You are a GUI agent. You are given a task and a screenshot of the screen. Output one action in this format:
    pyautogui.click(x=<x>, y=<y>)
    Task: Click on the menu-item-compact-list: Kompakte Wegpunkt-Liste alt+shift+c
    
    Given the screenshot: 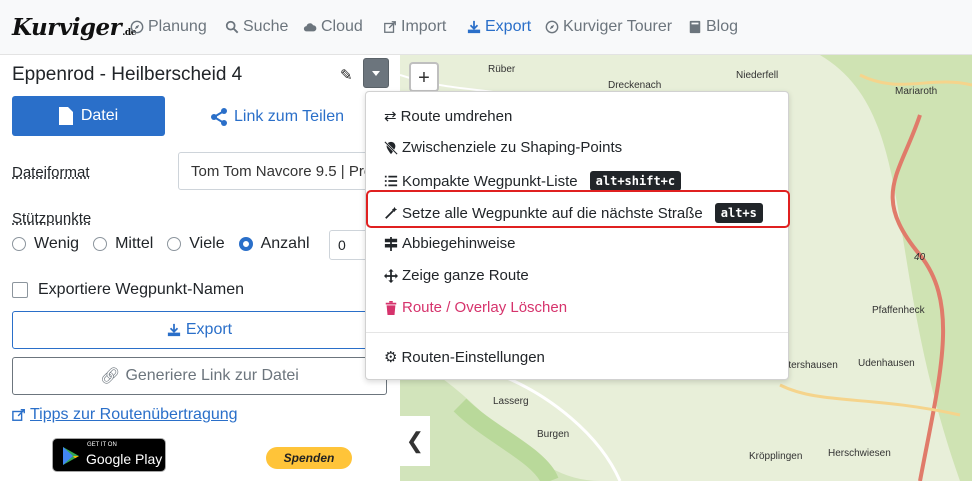 What is the action you would take?
    pyautogui.click(x=533, y=181)
    